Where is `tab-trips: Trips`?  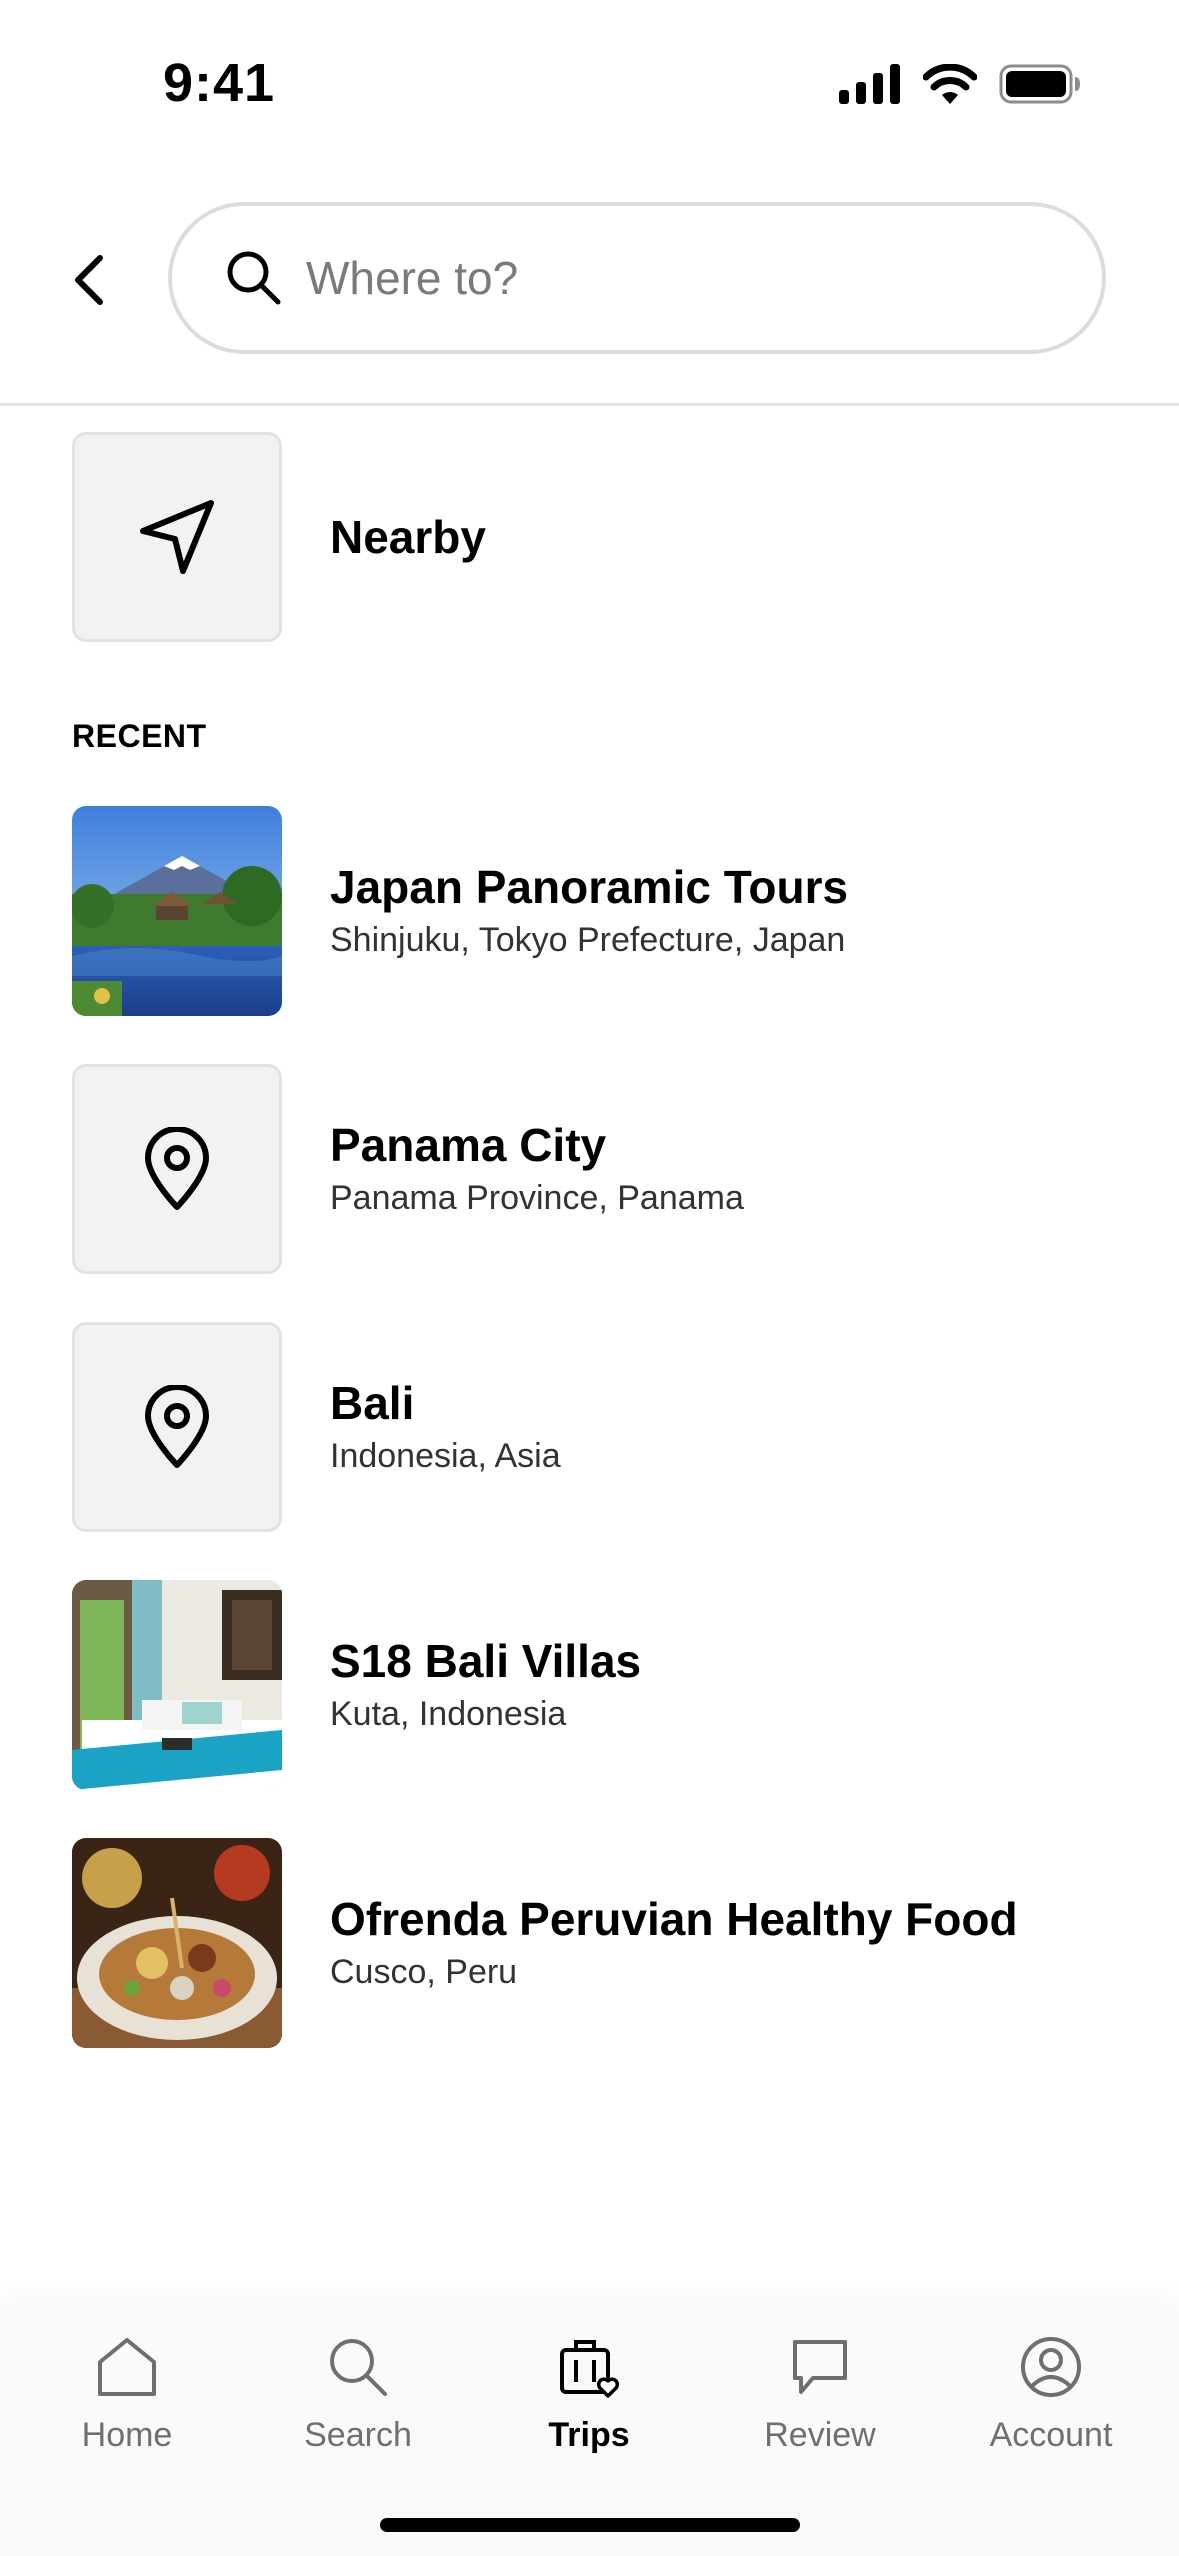 tab-trips: Trips is located at coordinates (589, 2394).